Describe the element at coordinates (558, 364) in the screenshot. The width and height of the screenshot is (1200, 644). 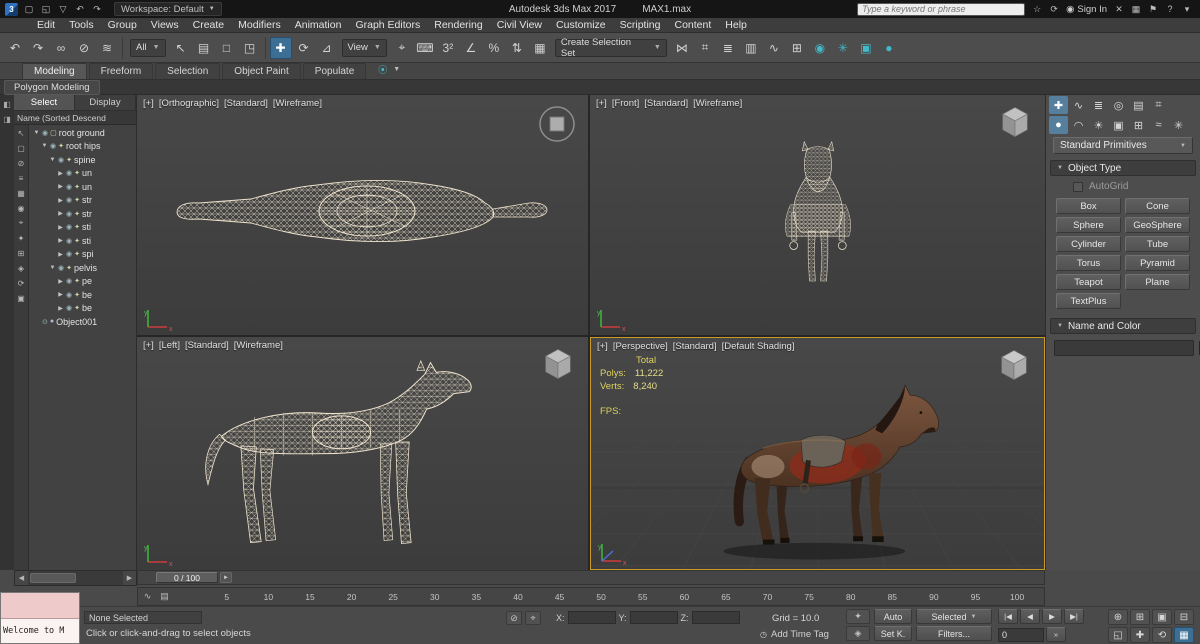
I see `viewcube` at that location.